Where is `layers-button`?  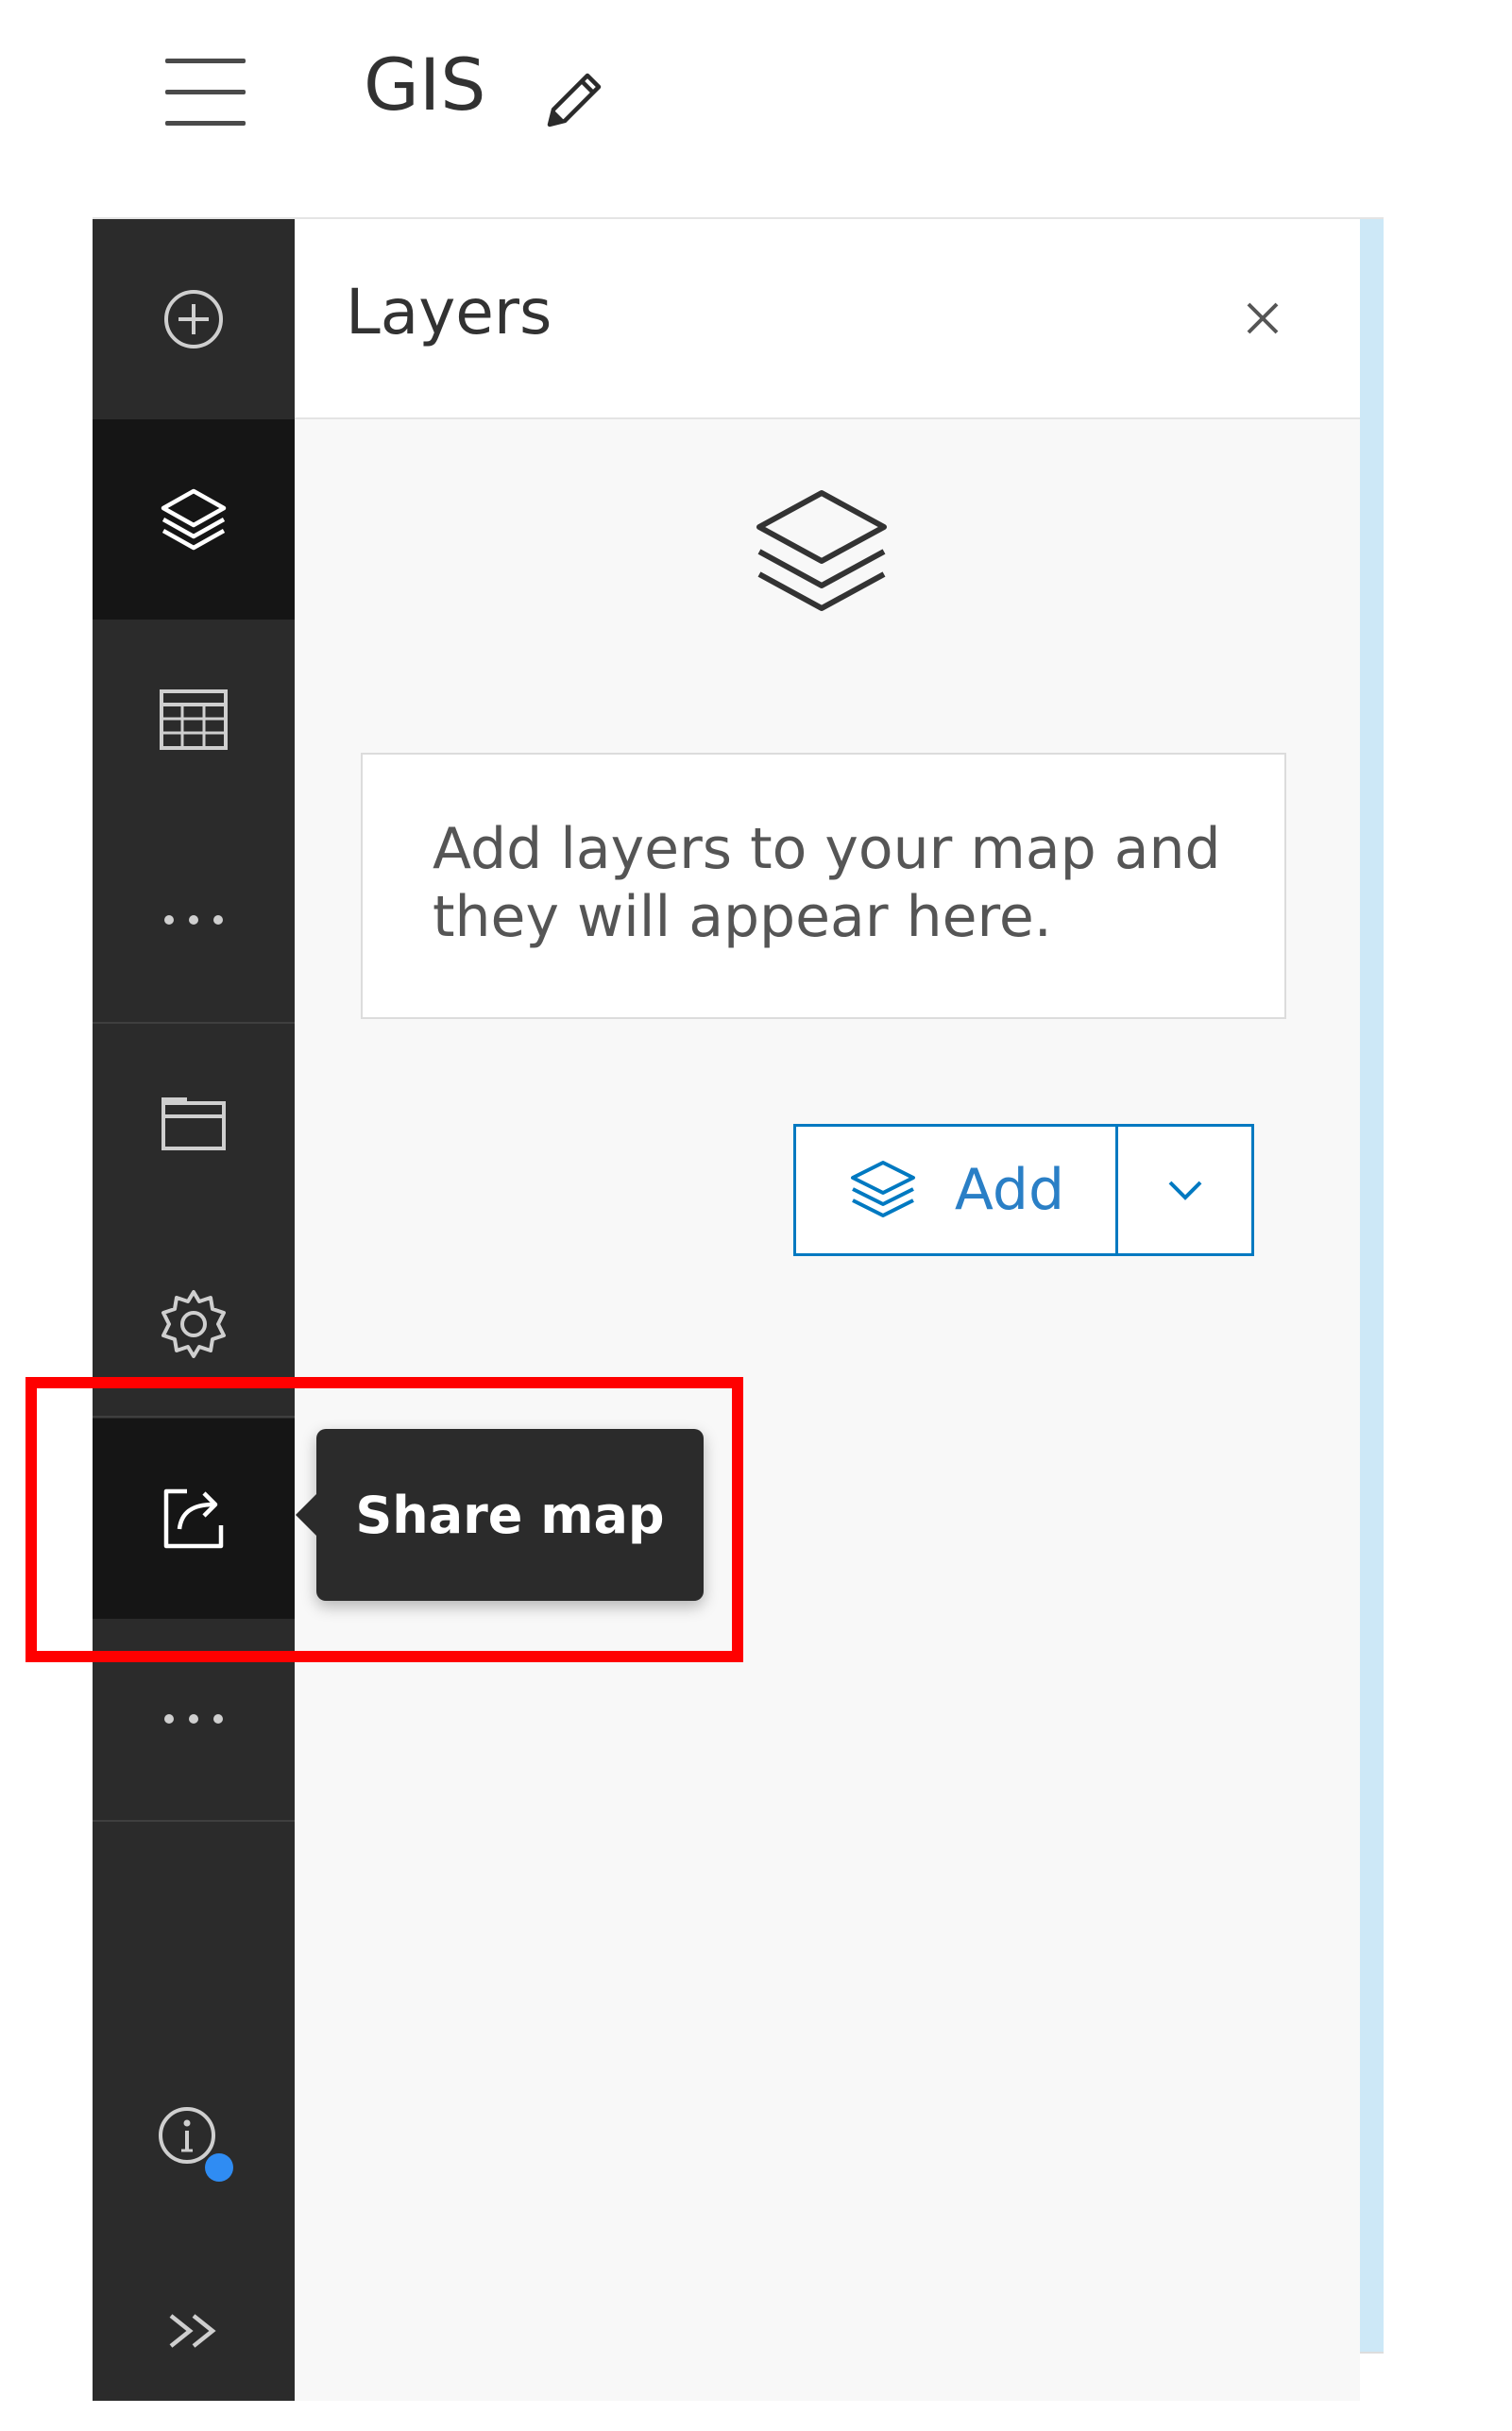 layers-button is located at coordinates (194, 519).